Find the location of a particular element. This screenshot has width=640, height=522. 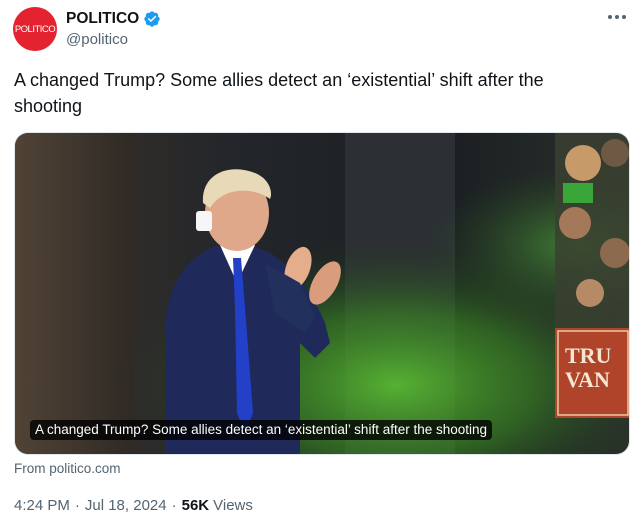

avatar-logo-text: POLITICO is located at coordinates (35, 29).